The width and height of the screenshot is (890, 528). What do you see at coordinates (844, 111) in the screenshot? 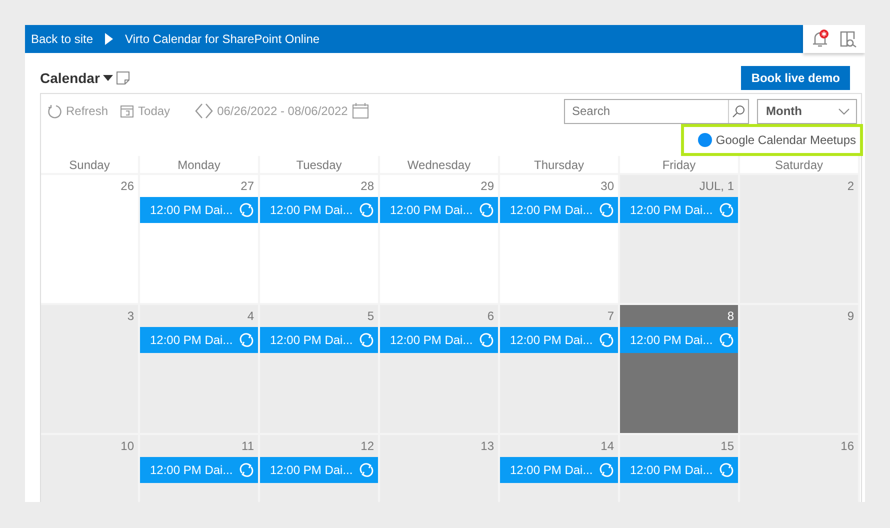
I see `chevron-icon` at bounding box center [844, 111].